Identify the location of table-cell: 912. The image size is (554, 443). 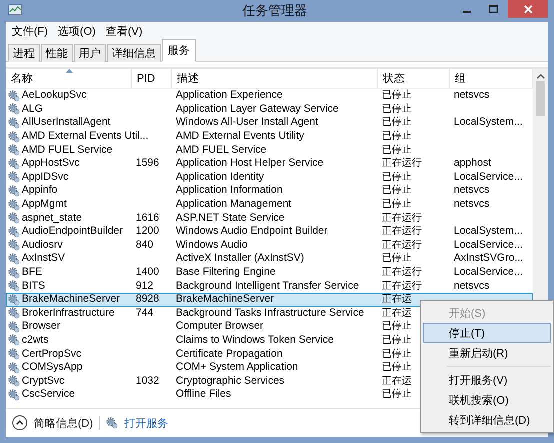
(145, 286).